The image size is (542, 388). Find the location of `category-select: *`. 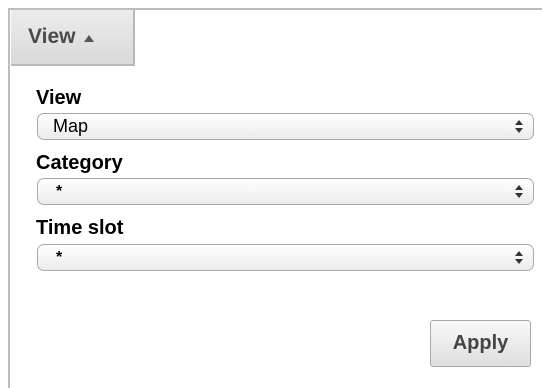

category-select: * is located at coordinates (285, 191).